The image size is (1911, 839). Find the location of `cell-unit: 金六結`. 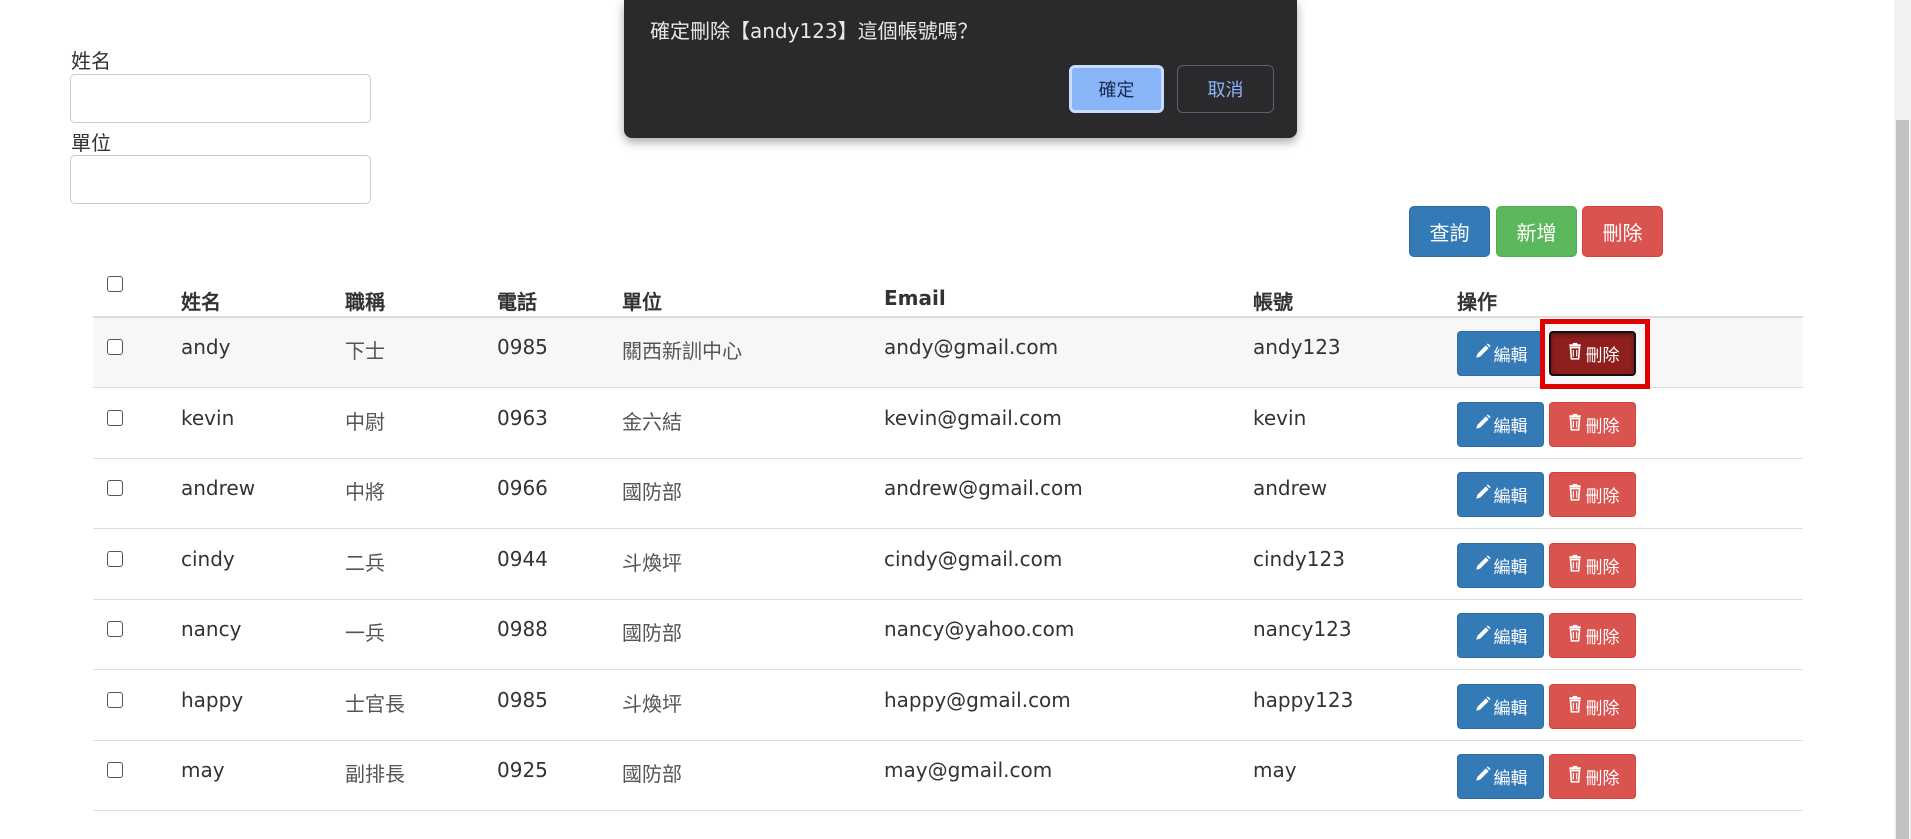

cell-unit: 金六結 is located at coordinates (652, 421).